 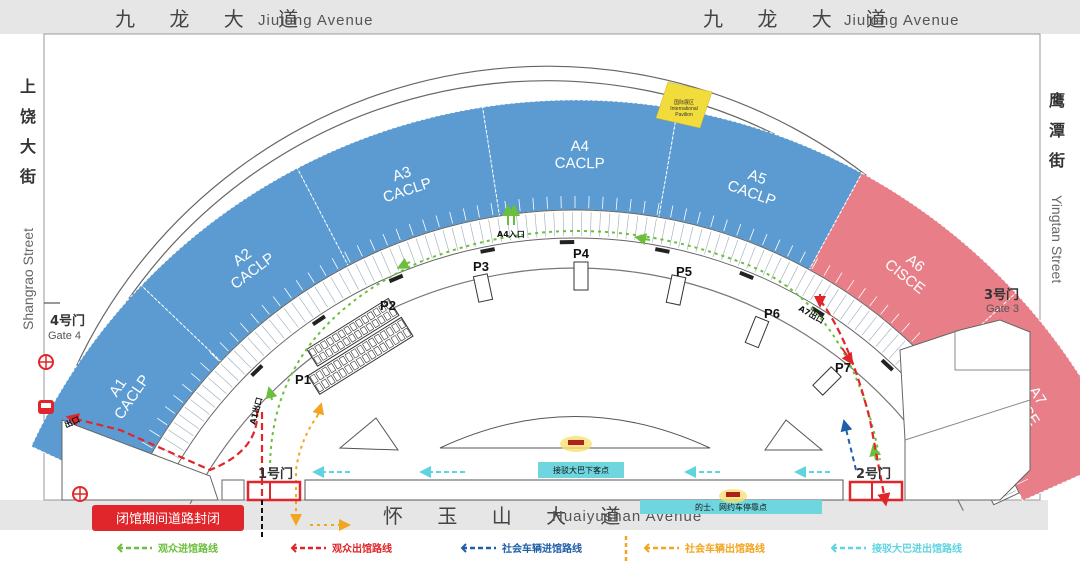 I want to click on left-road-cn-4: 街, so click(x=27, y=176).